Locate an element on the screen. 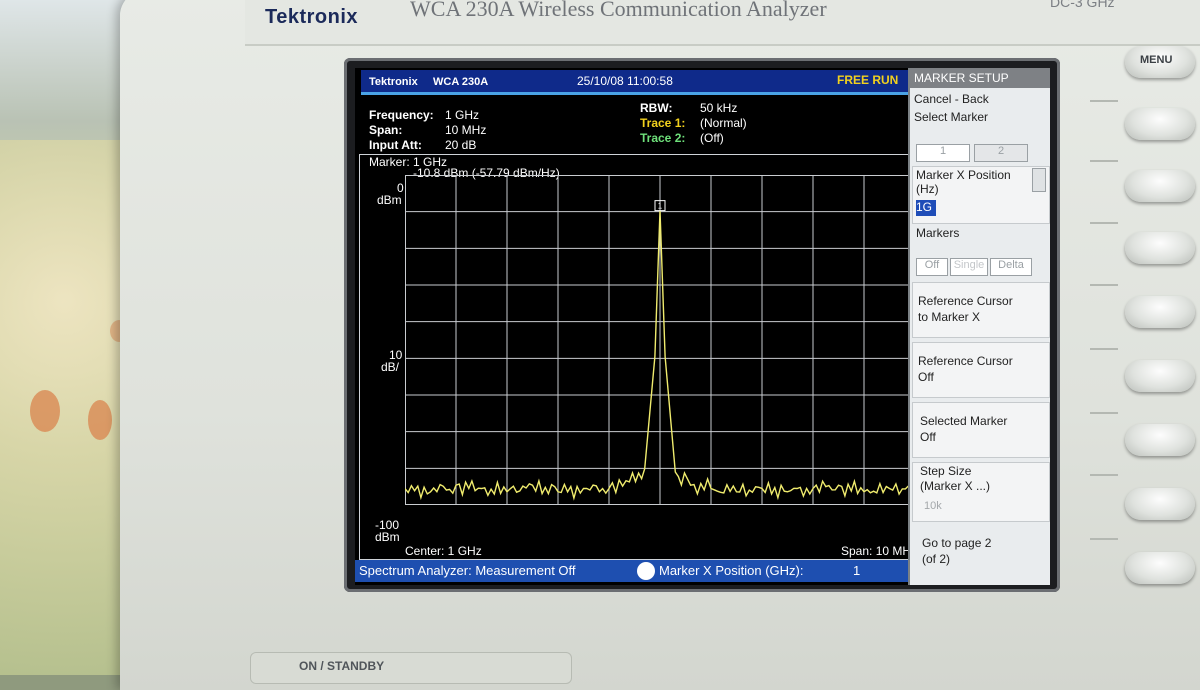 This screenshot has width=1200, height=690. rbw-label: RBW: is located at coordinates (656, 108).